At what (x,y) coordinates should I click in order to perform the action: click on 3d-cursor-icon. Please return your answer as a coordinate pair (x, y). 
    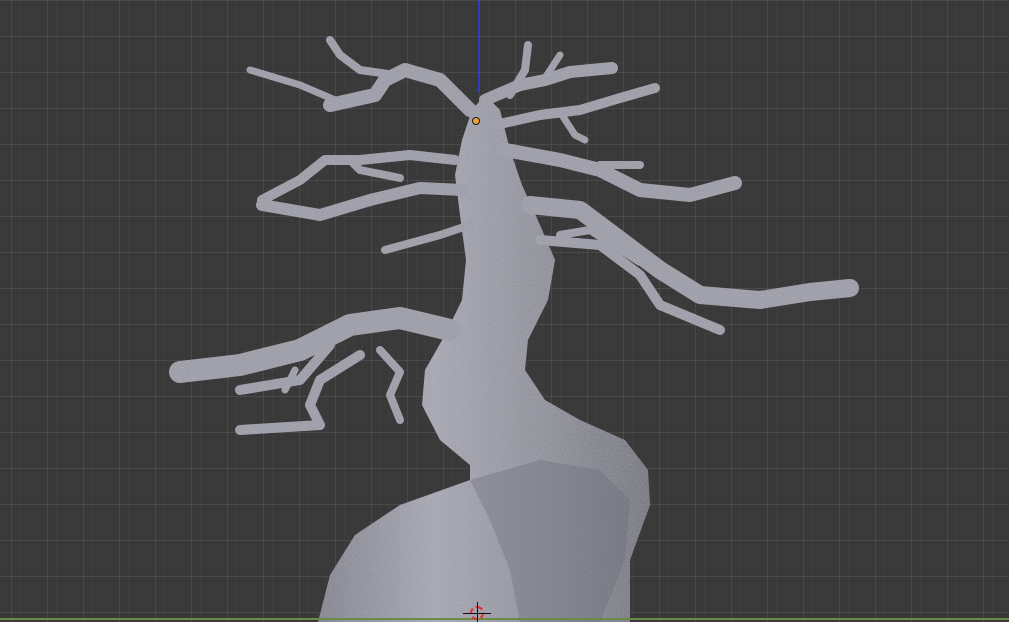
    Looking at the image, I should click on (478, 612).